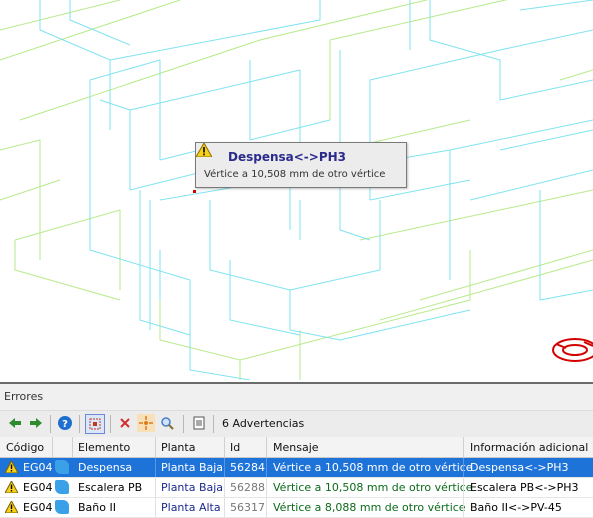 This screenshot has height=518, width=593. What do you see at coordinates (95, 424) in the screenshot?
I see `select-elements-icon` at bounding box center [95, 424].